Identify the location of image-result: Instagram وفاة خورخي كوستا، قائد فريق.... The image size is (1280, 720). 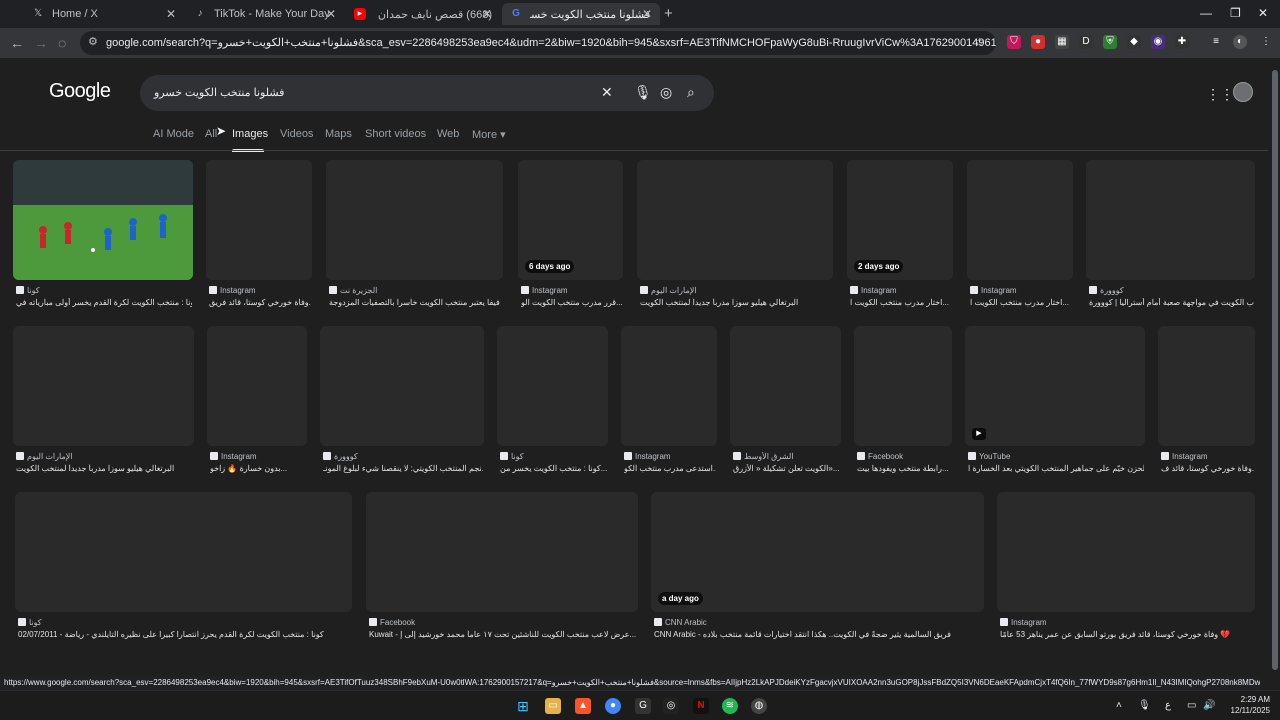
(259, 237).